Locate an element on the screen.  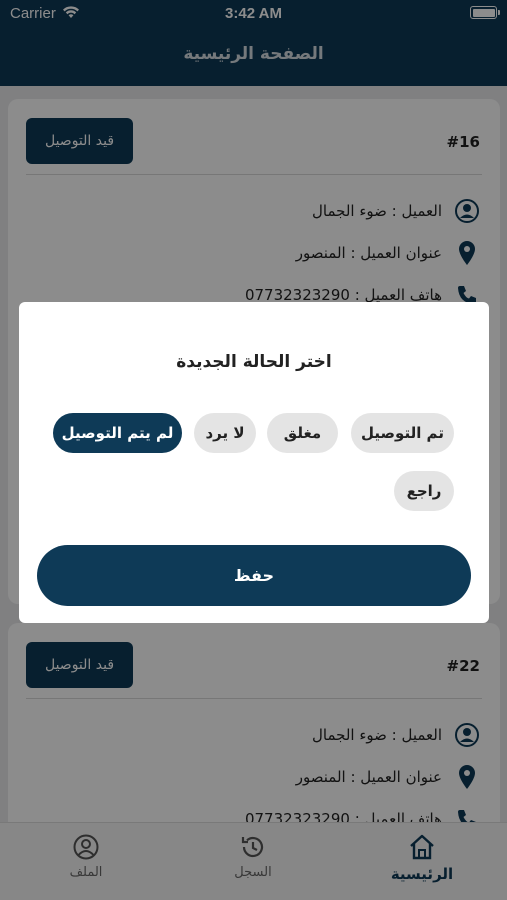
save-button: حفظ is located at coordinates (254, 575).